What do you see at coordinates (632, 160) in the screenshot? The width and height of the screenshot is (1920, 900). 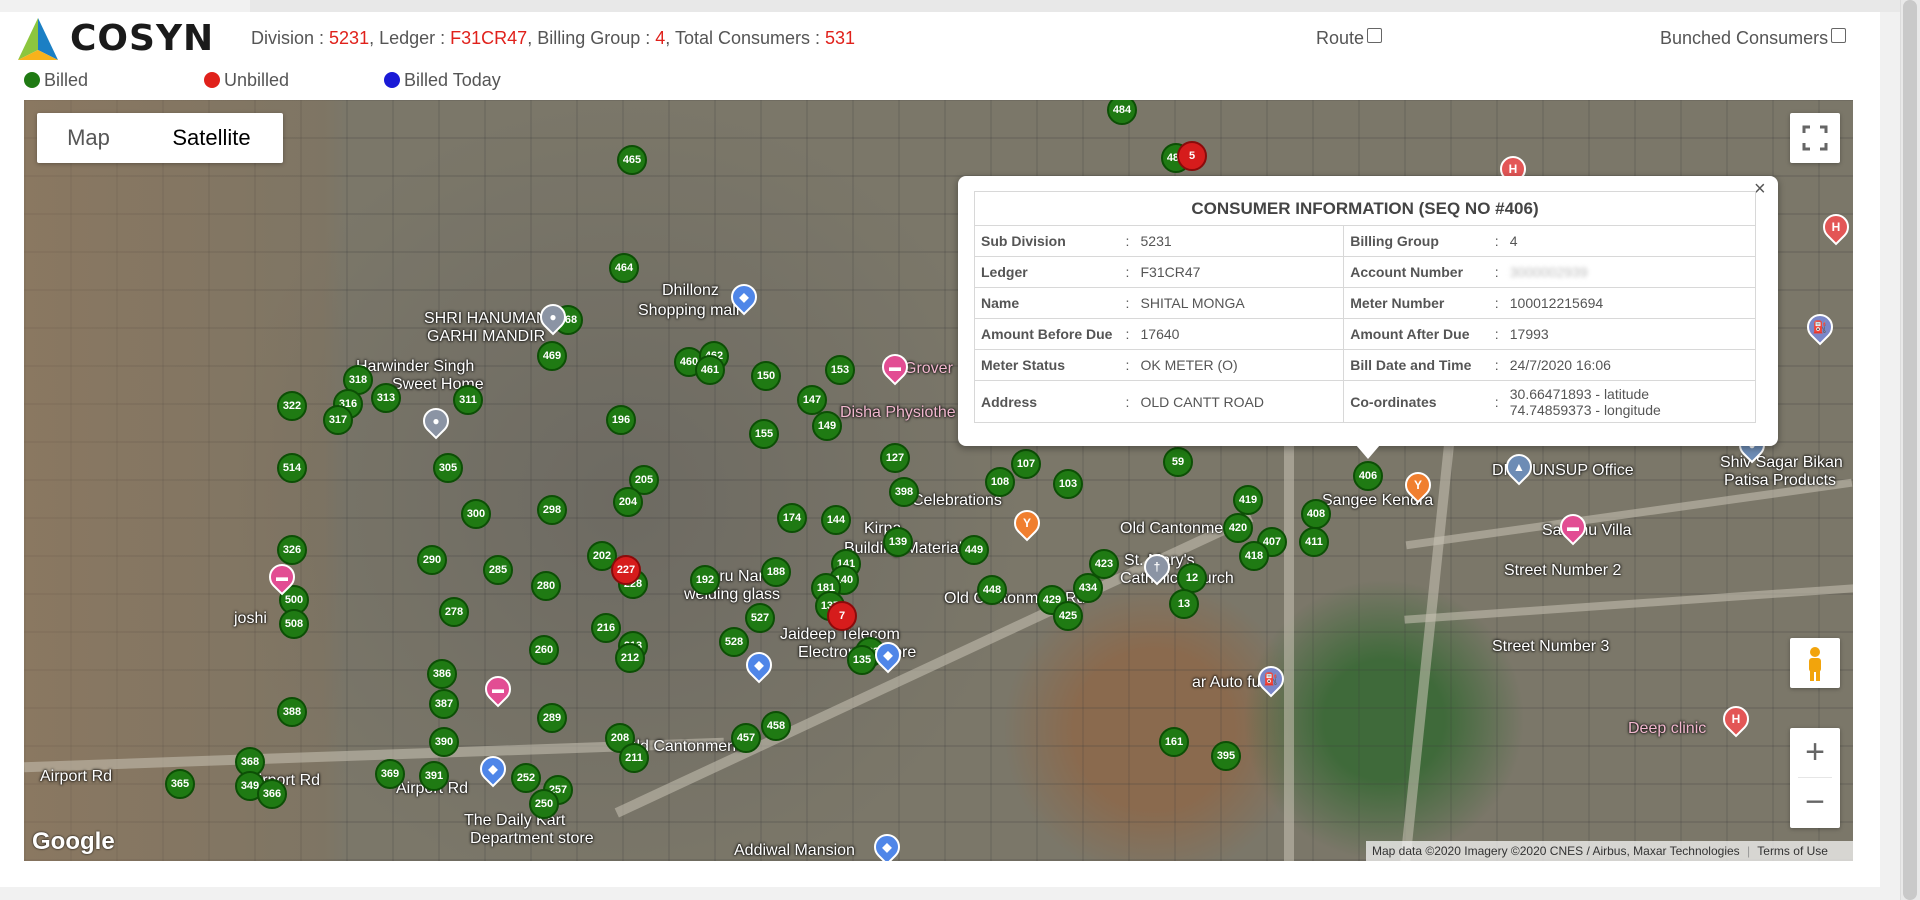 I see `consumer-marker: 465` at bounding box center [632, 160].